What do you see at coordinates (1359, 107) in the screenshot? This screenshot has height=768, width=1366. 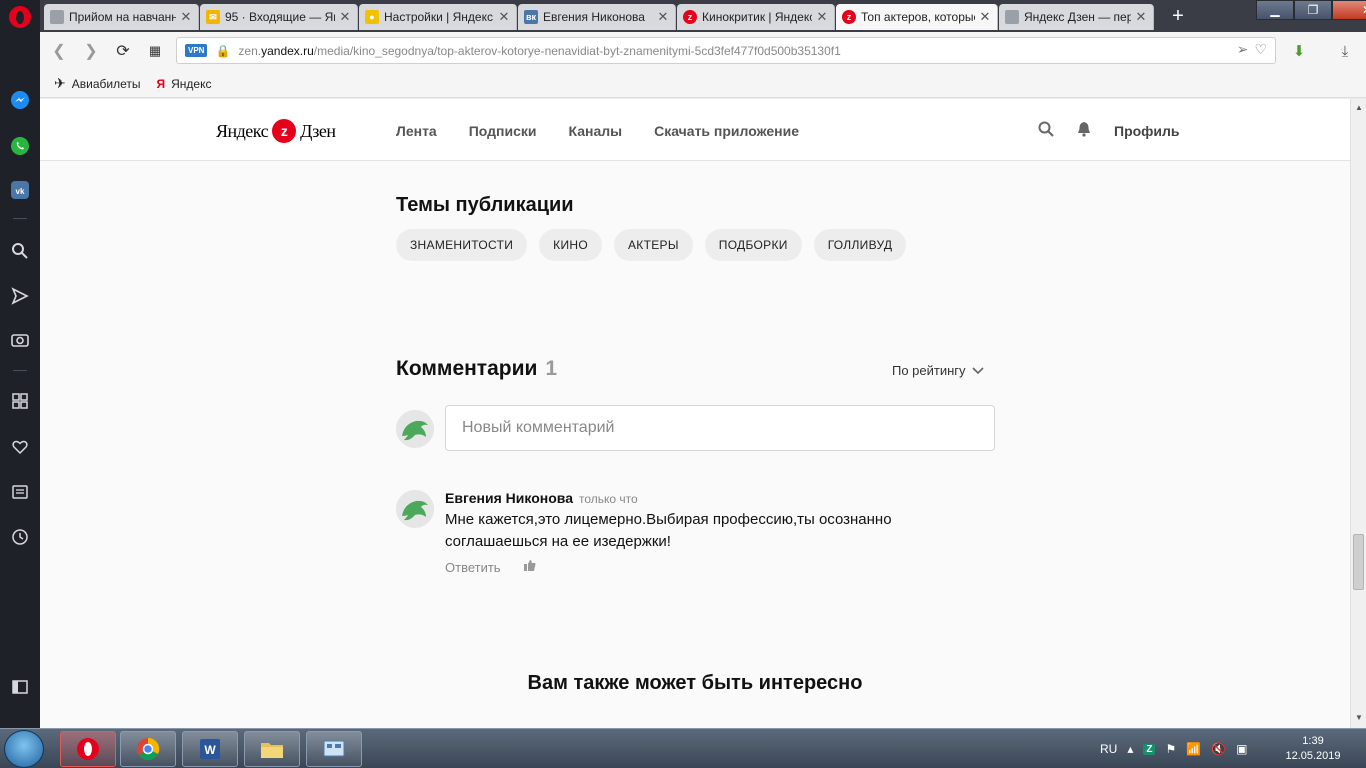 I see `scroll-up-icon: ▲` at bounding box center [1359, 107].